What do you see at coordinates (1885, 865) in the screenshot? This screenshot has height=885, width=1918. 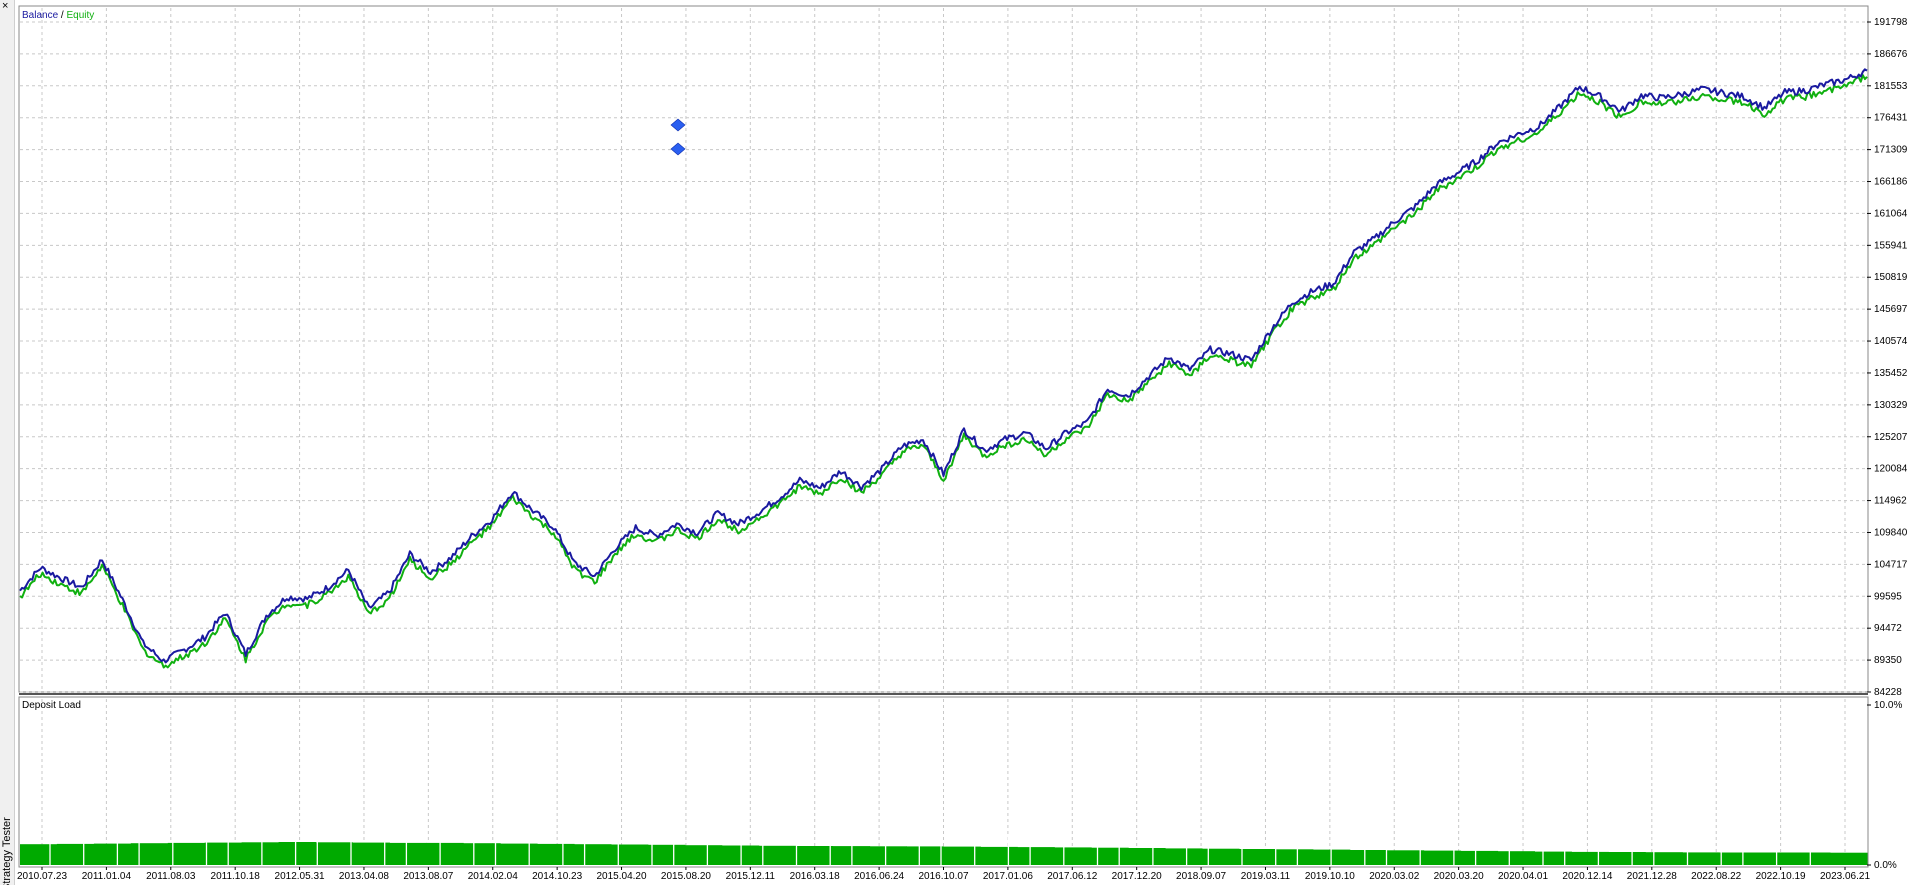 I see `y-tick-label: 0.0%` at bounding box center [1885, 865].